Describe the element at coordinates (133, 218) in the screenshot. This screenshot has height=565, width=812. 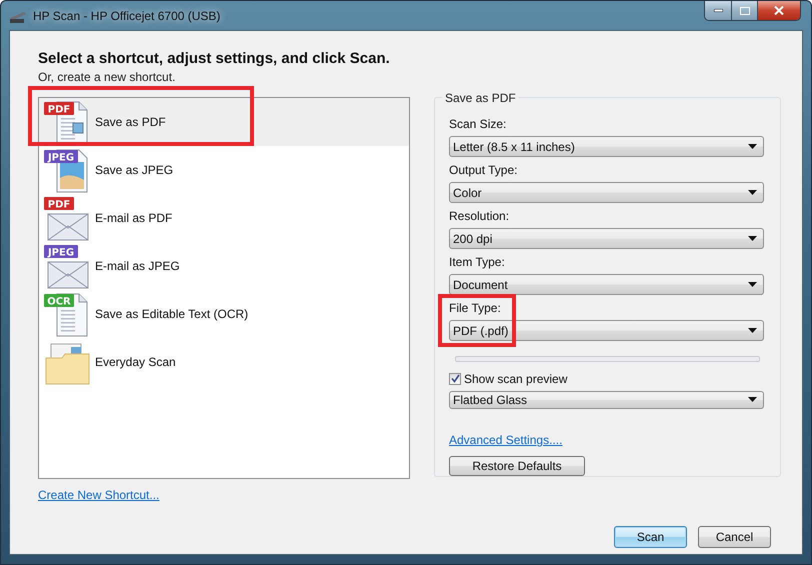
I see `shortcut-label: E-mail as PDF` at that location.